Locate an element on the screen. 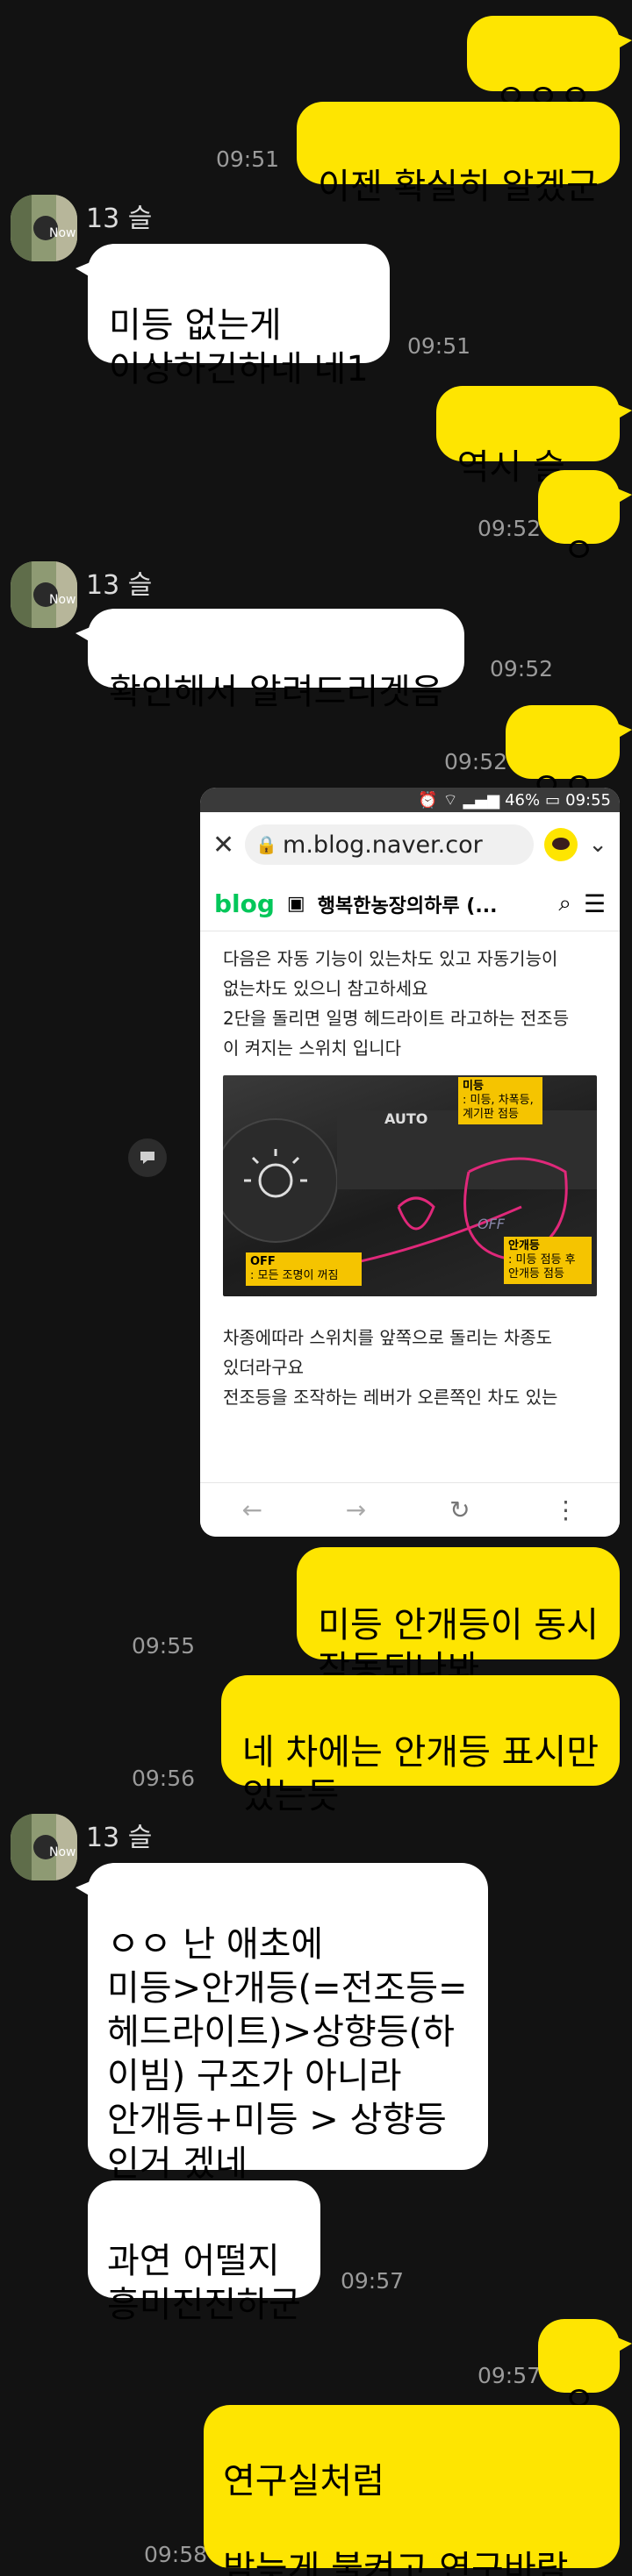  blog-header: blog ▣ 행복한농장의하루 (... ⌕ ☰ is located at coordinates (410, 904).